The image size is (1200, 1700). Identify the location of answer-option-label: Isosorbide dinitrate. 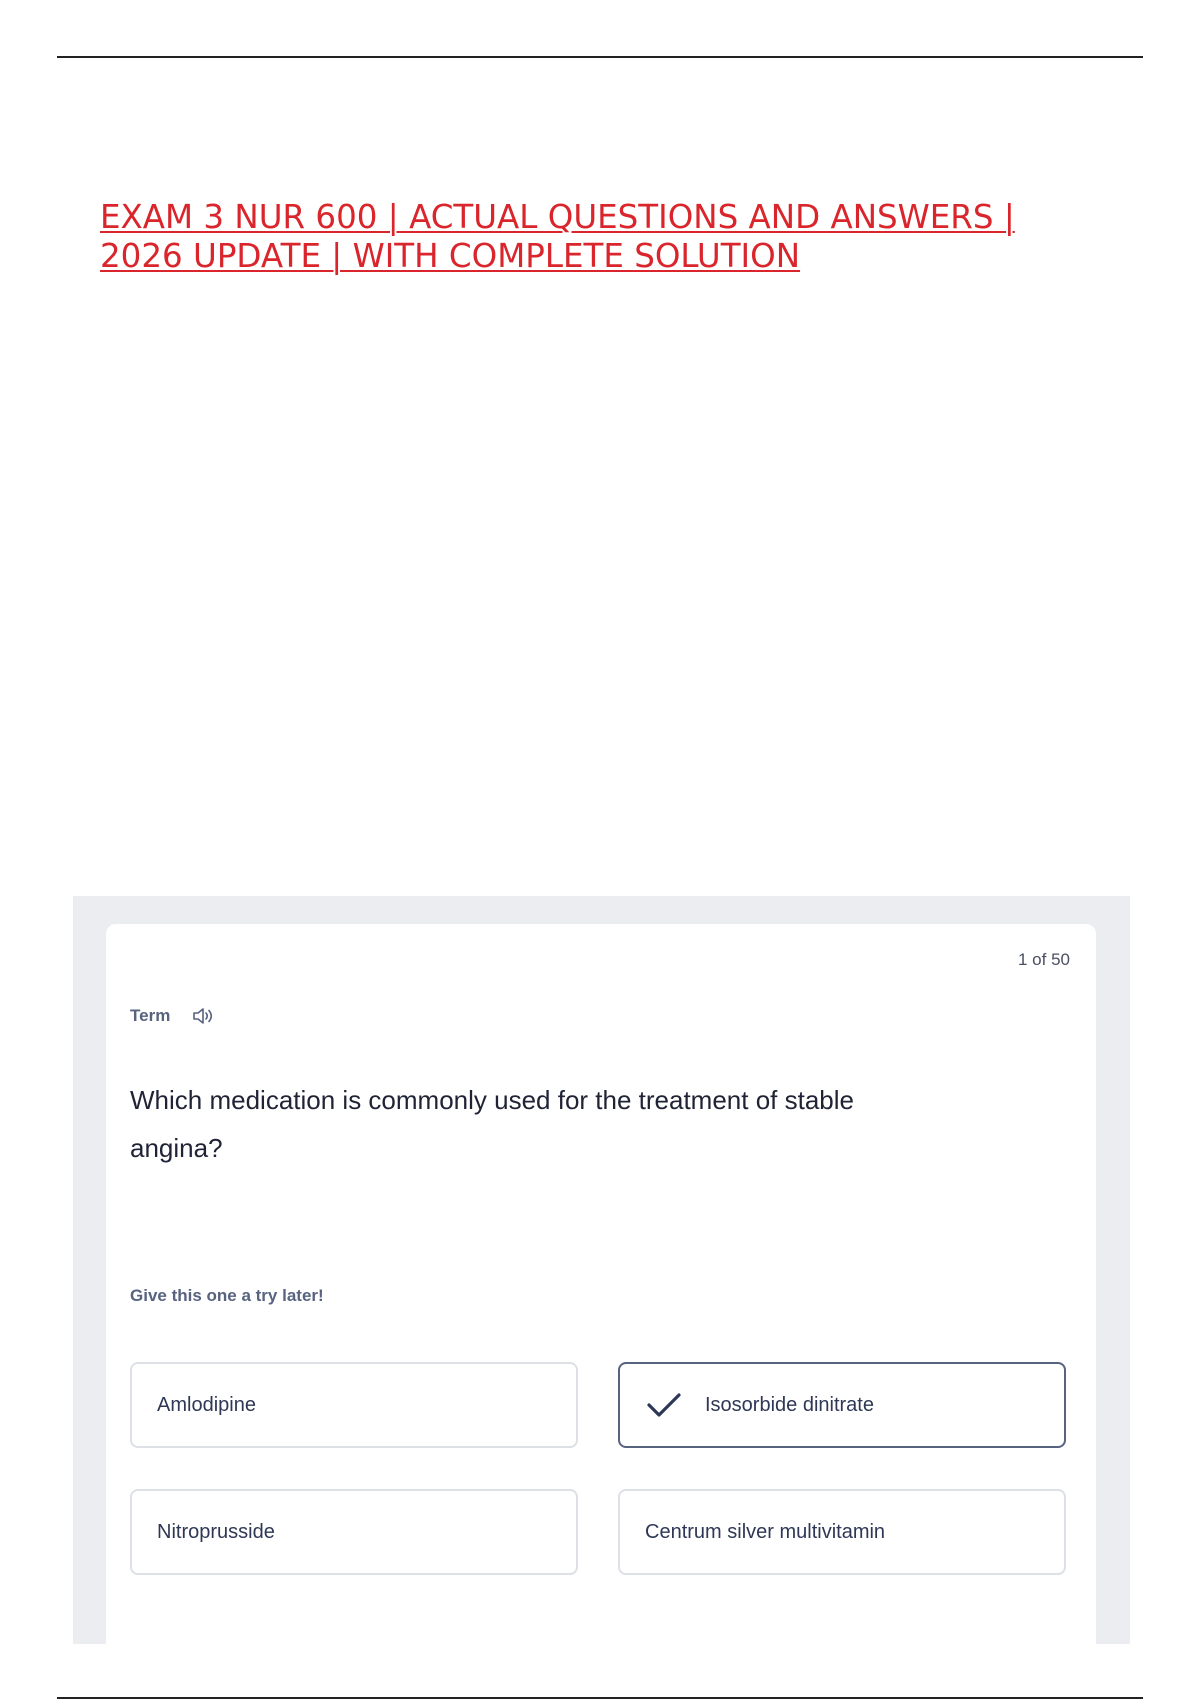
(789, 1404).